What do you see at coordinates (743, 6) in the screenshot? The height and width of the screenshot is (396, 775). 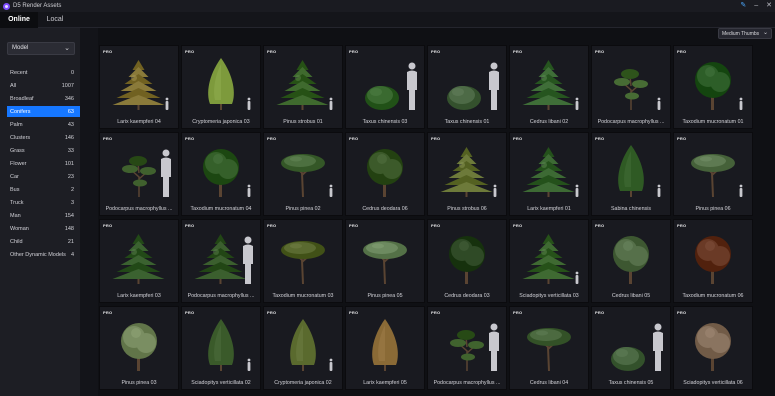 I see `pin-icon: ✎` at bounding box center [743, 6].